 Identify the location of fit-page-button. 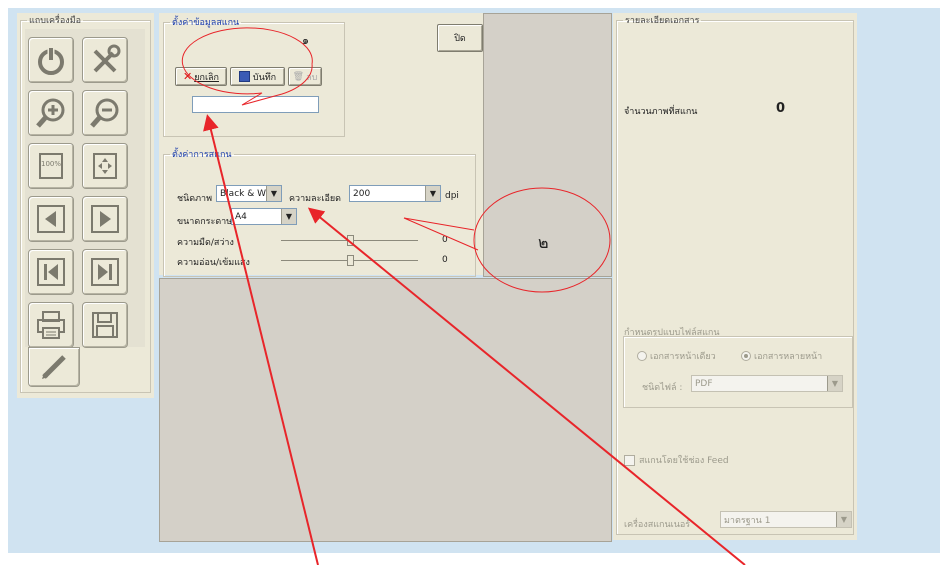
(105, 166).